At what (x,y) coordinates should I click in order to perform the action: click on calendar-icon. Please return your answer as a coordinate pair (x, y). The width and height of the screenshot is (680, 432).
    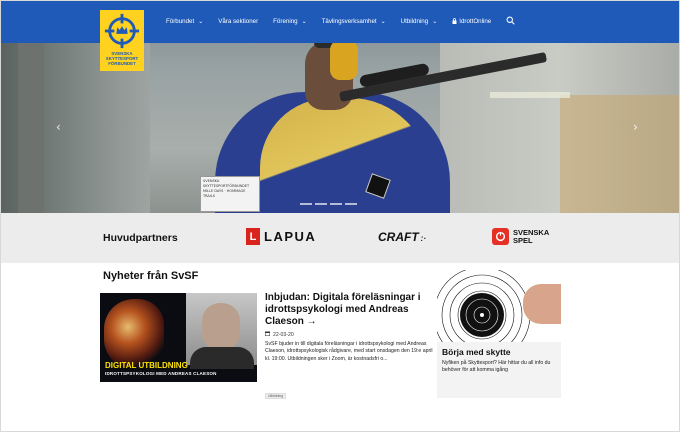
    Looking at the image, I should click on (267, 334).